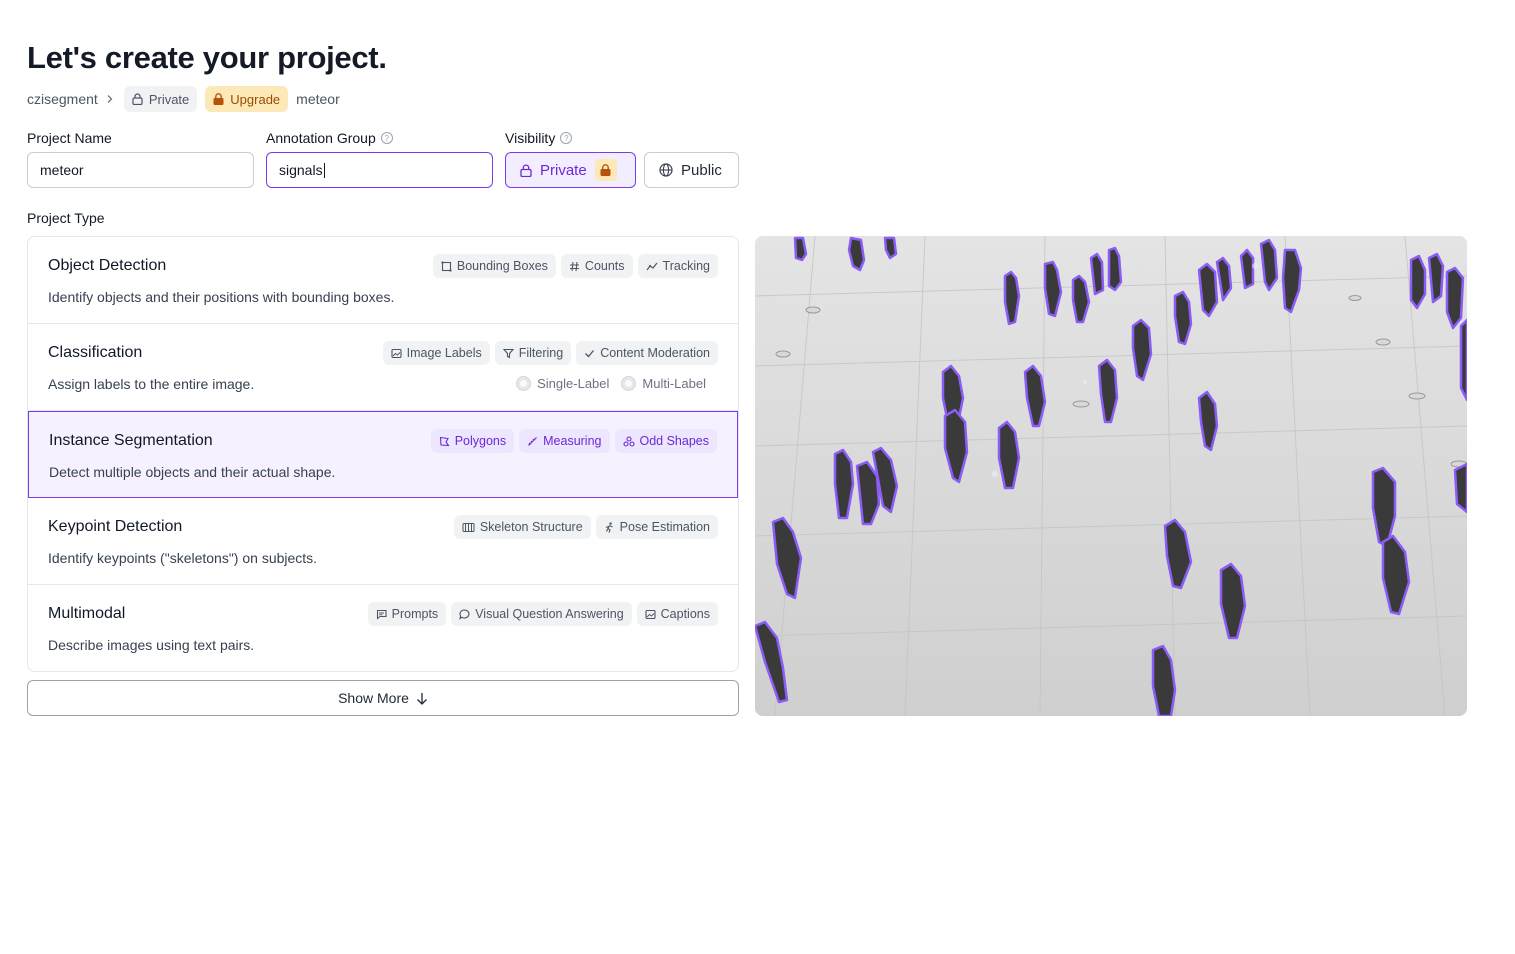 The height and width of the screenshot is (954, 1515). What do you see at coordinates (151, 384) in the screenshot?
I see `type-description: Assign labels to the entire image.` at bounding box center [151, 384].